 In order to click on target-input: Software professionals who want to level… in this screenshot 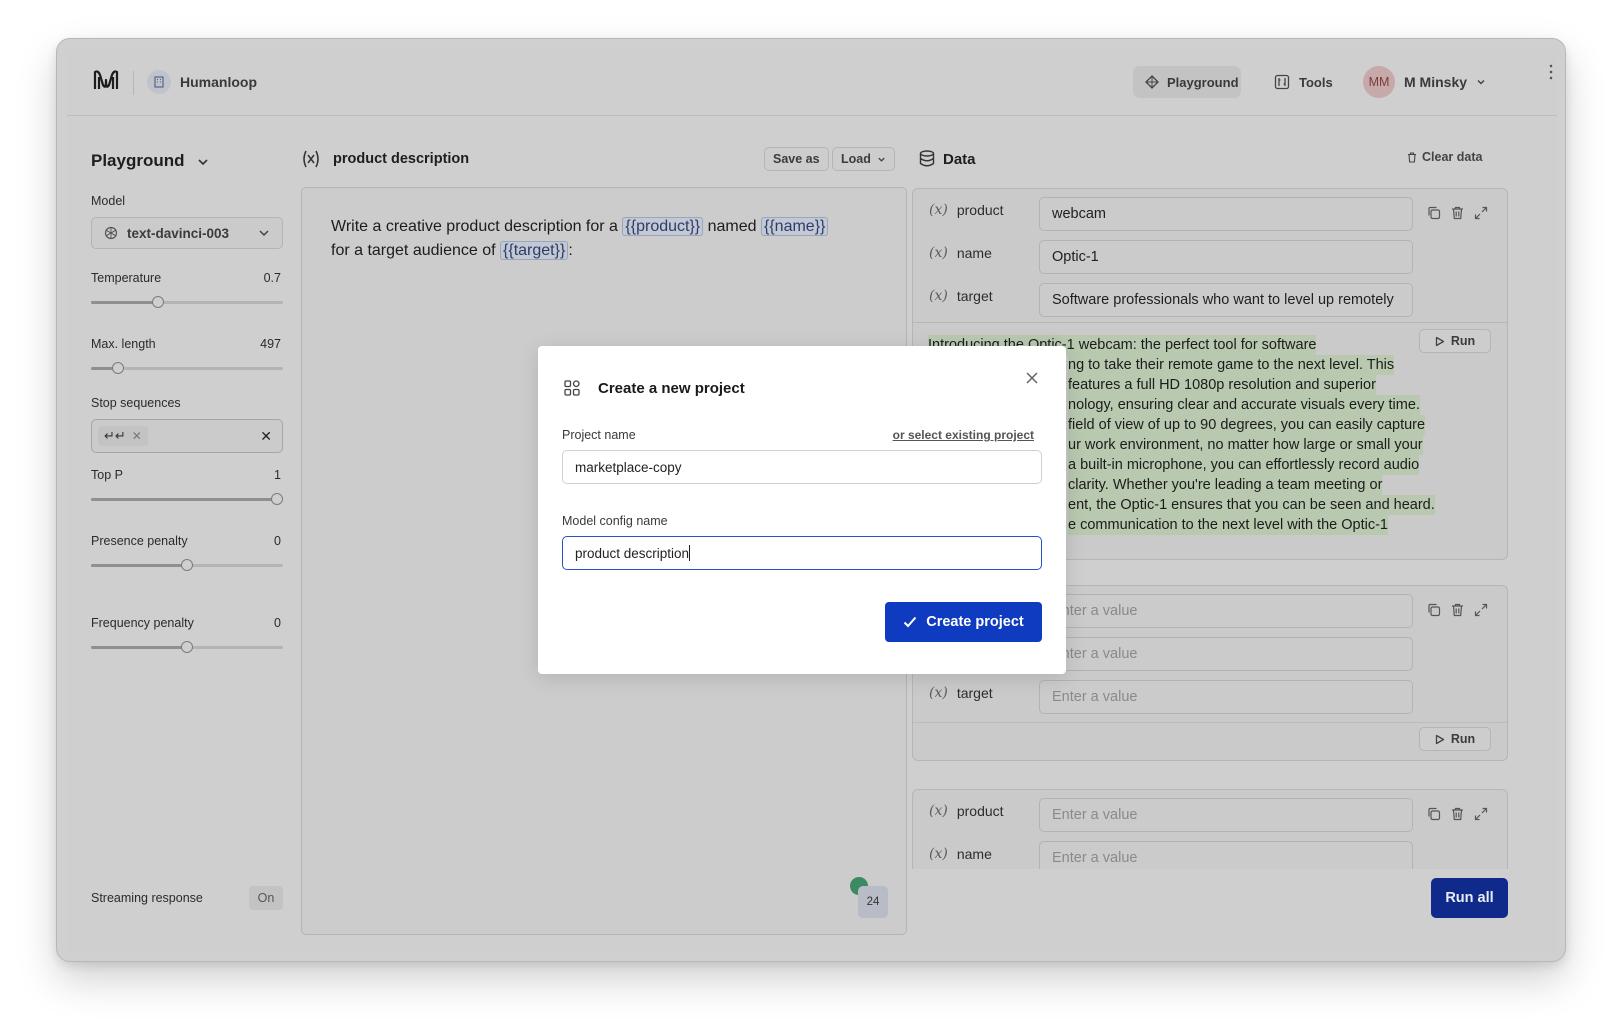, I will do `click(1226, 300)`.